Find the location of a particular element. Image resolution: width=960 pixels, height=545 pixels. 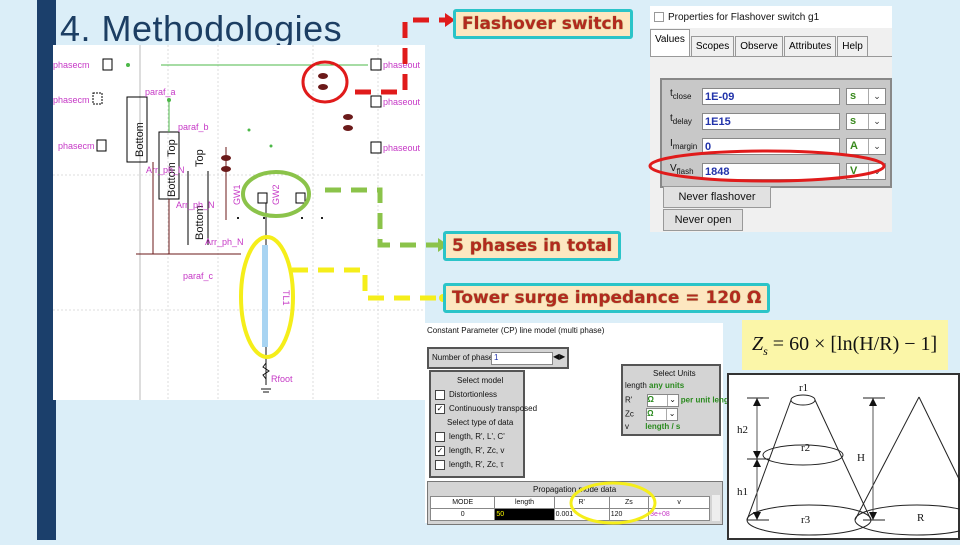

option-label: length, R', Zc, v is located at coordinates (477, 451).